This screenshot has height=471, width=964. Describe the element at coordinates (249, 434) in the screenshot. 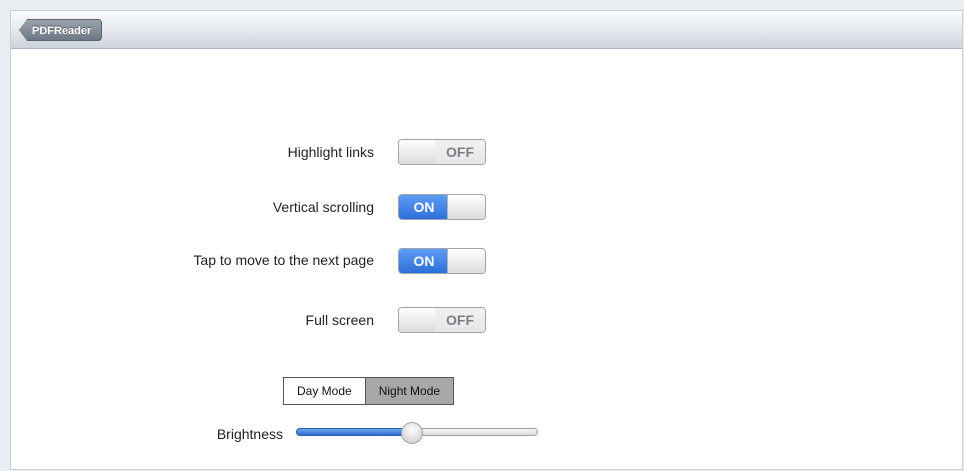

I see `brightness-label: Brightness` at that location.